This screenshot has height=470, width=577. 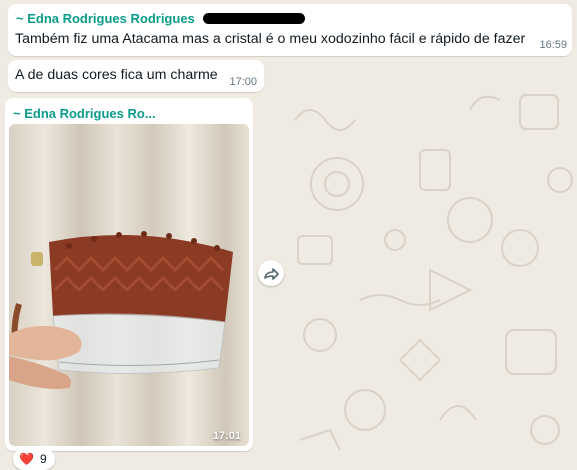 I want to click on sender-name: ~ Edna Rodrigues Rodrigues, so click(x=105, y=18).